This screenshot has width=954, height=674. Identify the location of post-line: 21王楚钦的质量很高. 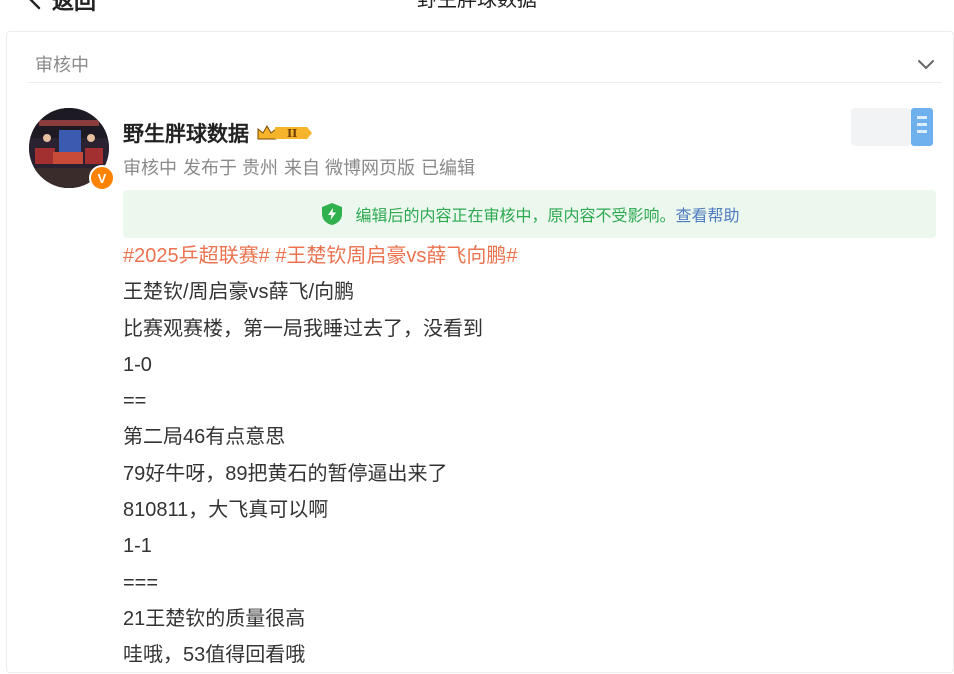
(214, 618).